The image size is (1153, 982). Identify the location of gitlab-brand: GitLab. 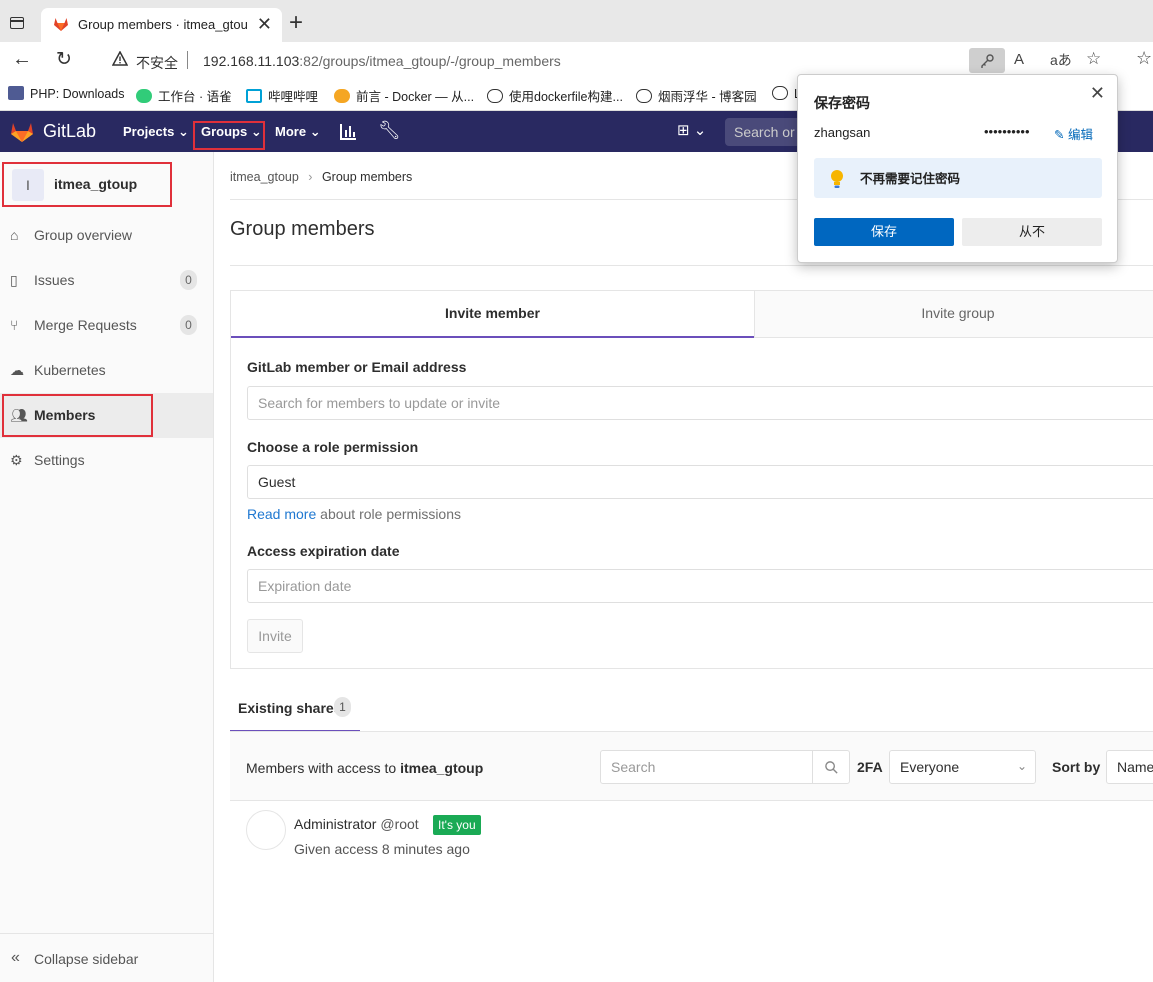
(69, 131).